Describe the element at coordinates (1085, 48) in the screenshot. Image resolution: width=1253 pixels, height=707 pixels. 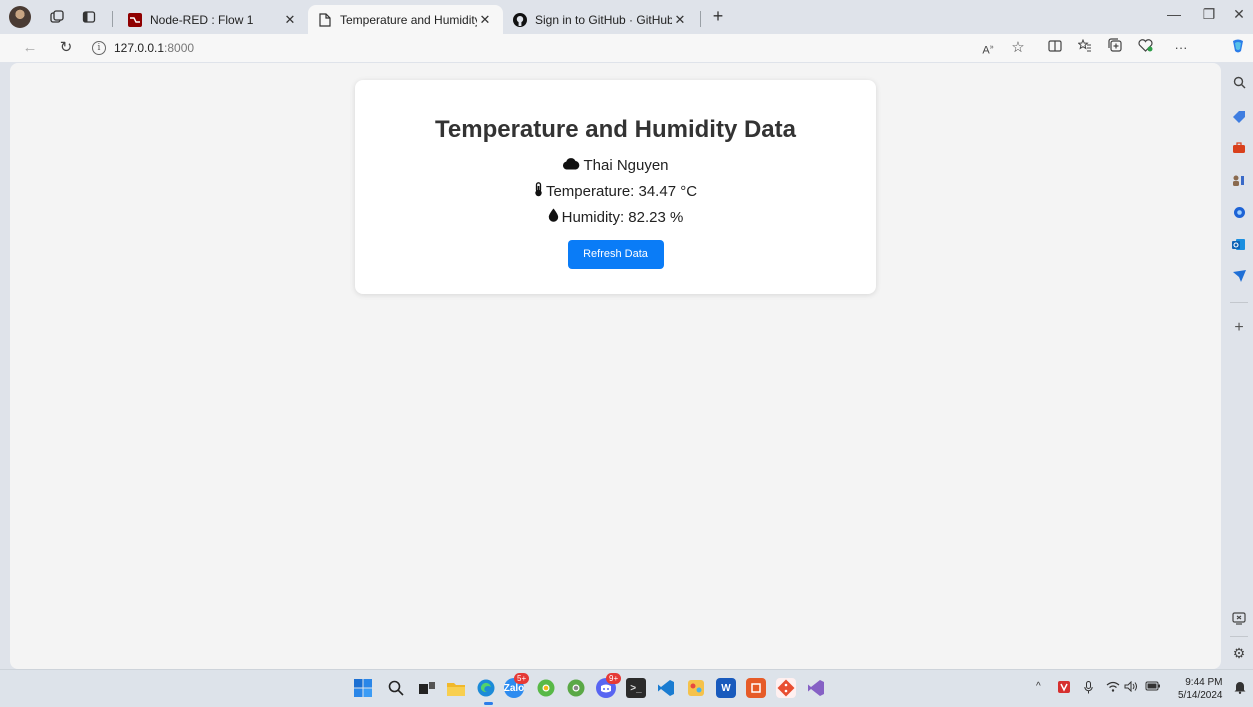
I see `favorites-icon` at that location.